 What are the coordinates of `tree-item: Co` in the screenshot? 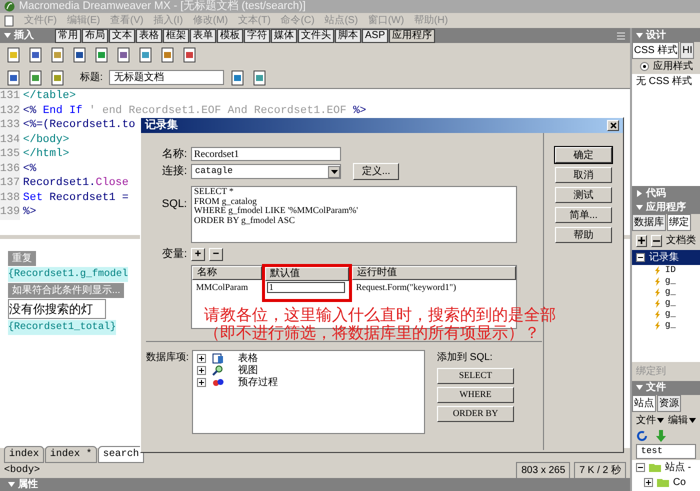 It's located at (679, 482).